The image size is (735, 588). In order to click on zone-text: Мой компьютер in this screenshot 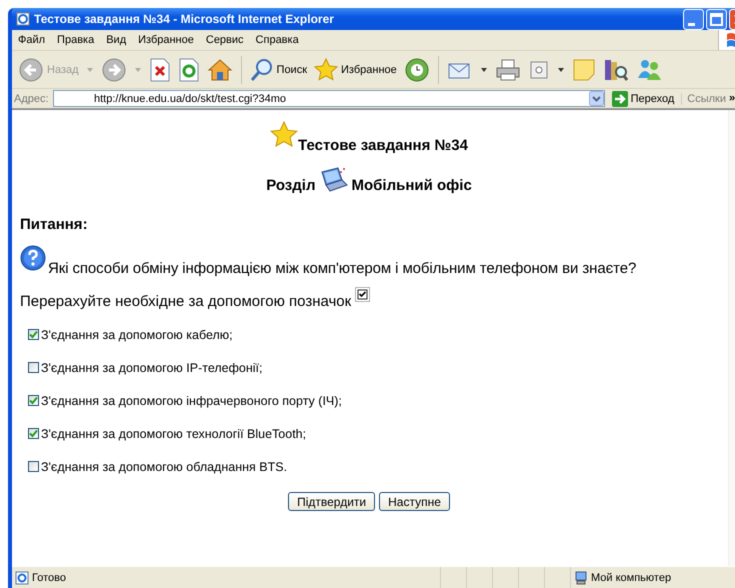, I will do `click(631, 578)`.